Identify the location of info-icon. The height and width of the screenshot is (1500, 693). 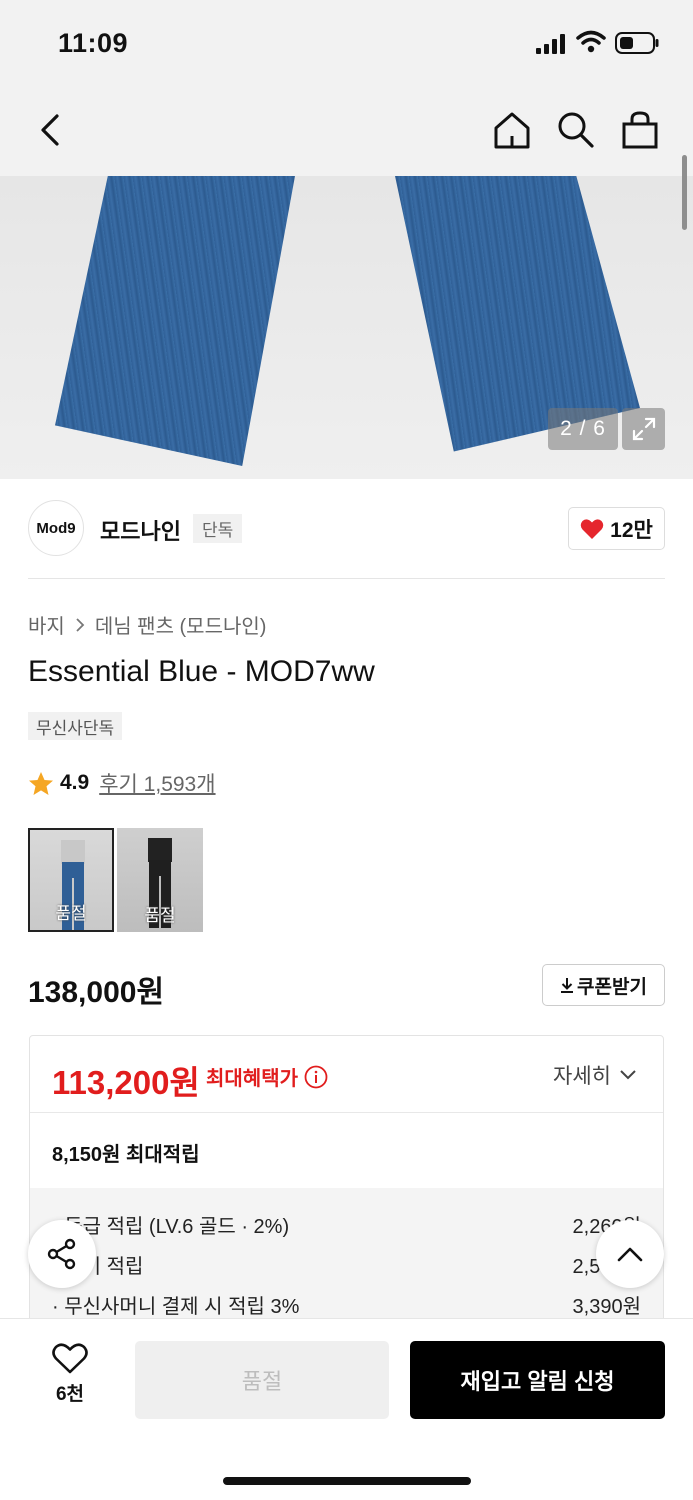
(316, 1077).